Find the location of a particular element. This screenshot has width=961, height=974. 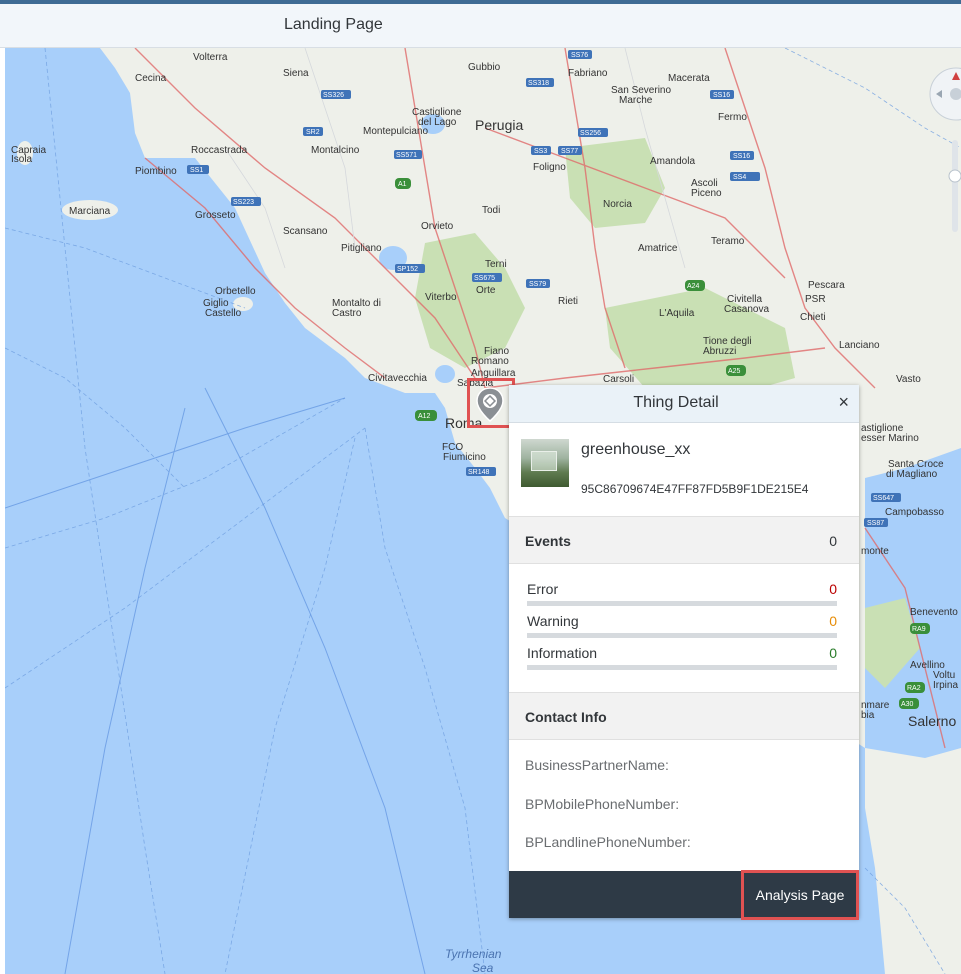

svg-text: SS571 is located at coordinates (406, 155).